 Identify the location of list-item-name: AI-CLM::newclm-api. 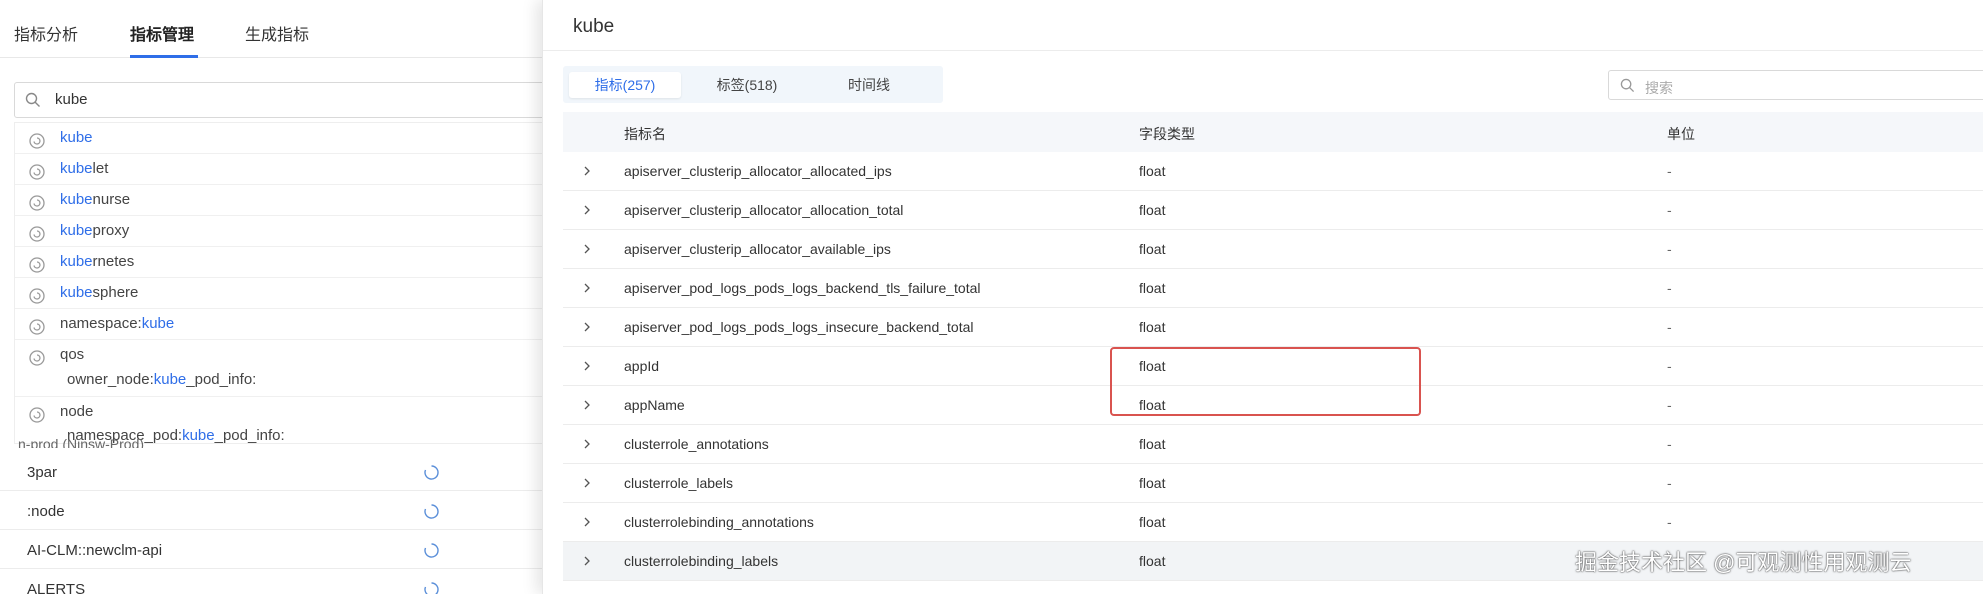
(95, 550).